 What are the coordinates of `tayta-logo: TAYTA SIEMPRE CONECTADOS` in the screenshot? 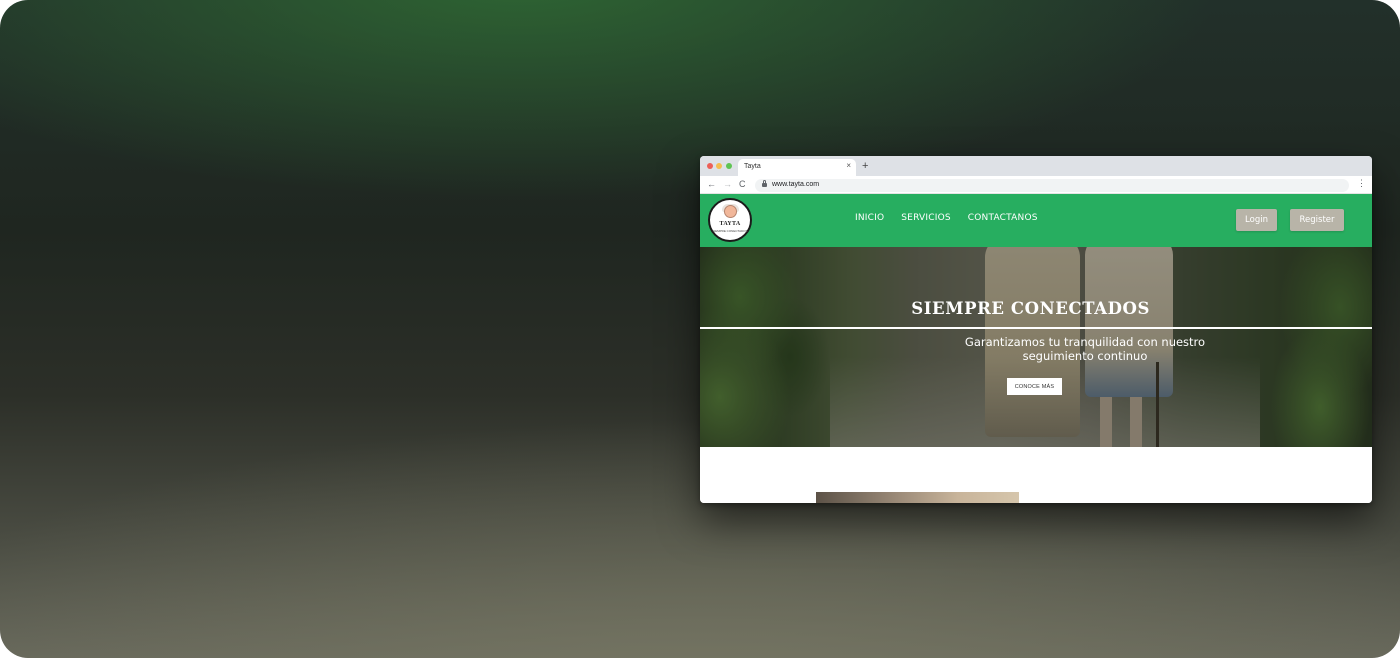 It's located at (730, 220).